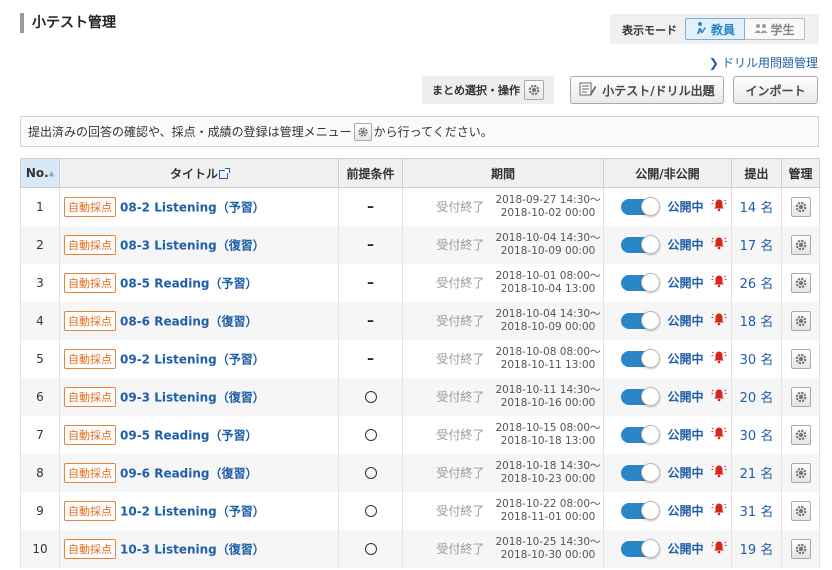 This screenshot has height=570, width=832. What do you see at coordinates (40, 173) in the screenshot?
I see `header-no: No.▲` at bounding box center [40, 173].